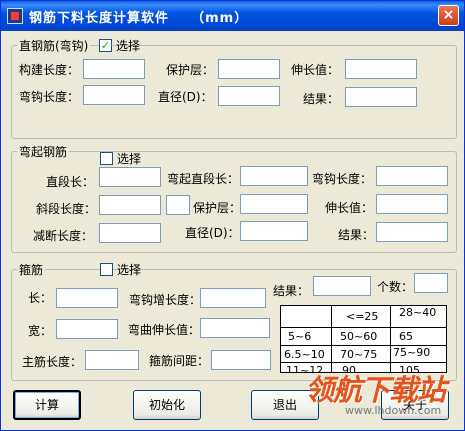 Image resolution: width=465 pixels, height=431 pixels. Describe the element at coordinates (164, 330) in the screenshot. I see `bend-elongation-label: 弯曲伸长值：` at that location.